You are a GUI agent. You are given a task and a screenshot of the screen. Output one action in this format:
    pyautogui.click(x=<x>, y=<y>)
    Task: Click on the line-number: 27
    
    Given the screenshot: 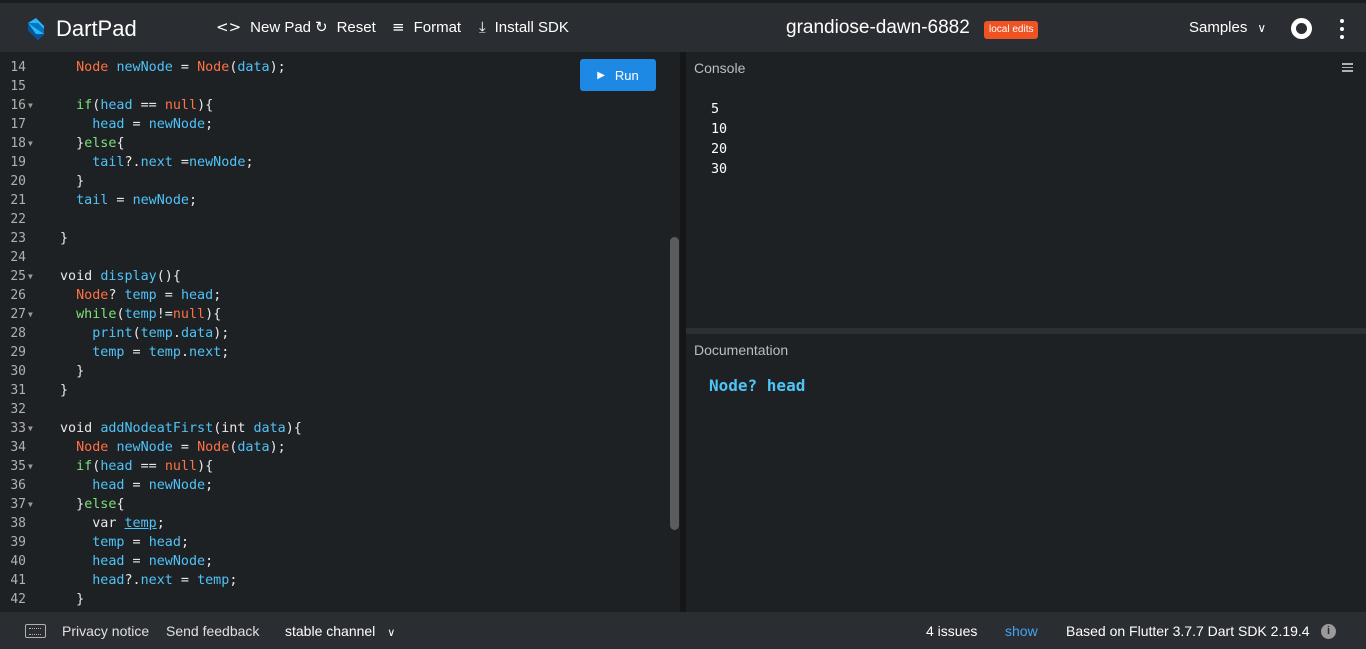 What is the action you would take?
    pyautogui.click(x=18, y=314)
    